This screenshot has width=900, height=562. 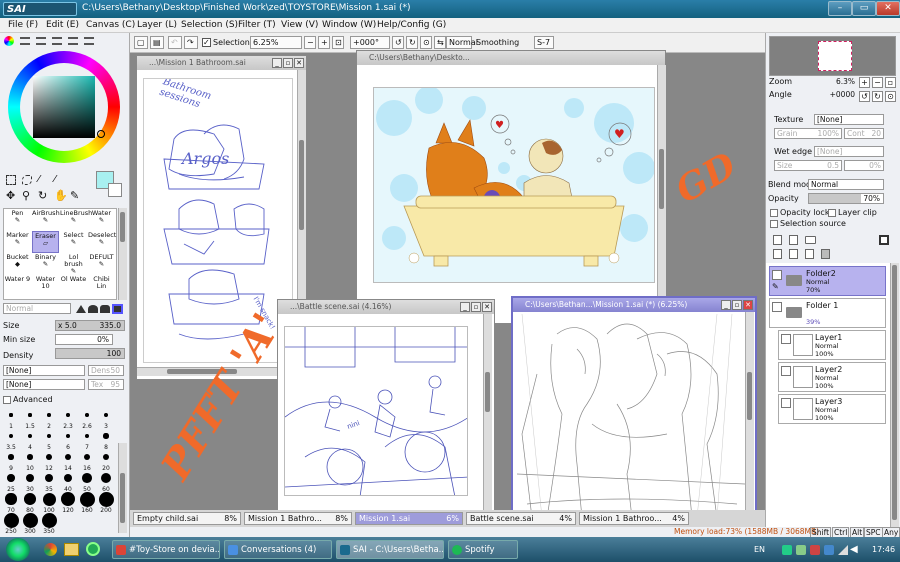 What do you see at coordinates (849, 151) in the screenshot?
I see `wet-edge-select: [None]` at bounding box center [849, 151].